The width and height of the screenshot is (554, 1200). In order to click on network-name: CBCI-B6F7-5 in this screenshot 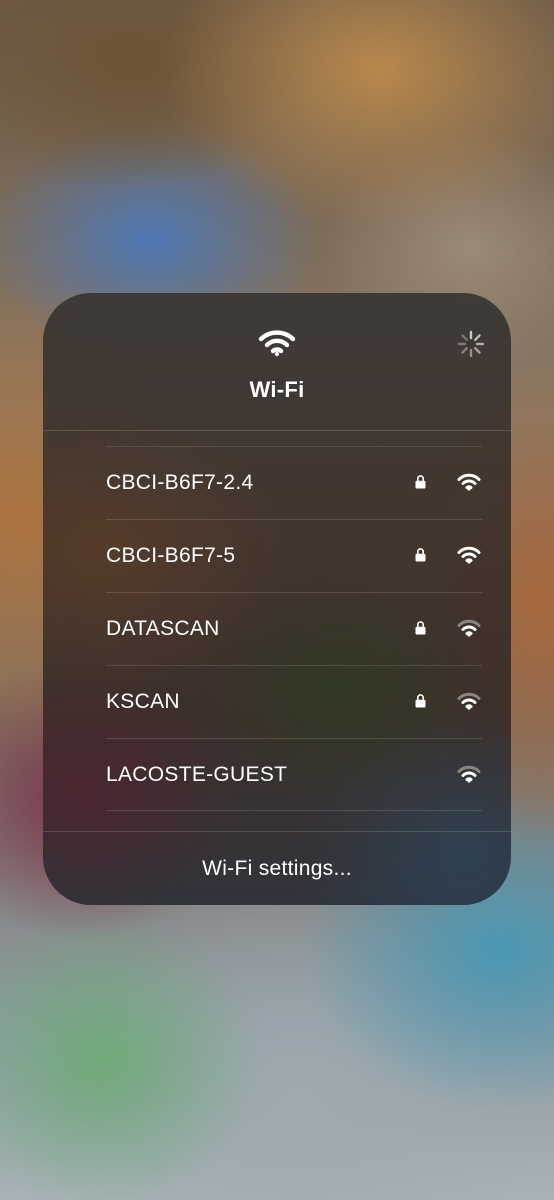, I will do `click(171, 555)`.